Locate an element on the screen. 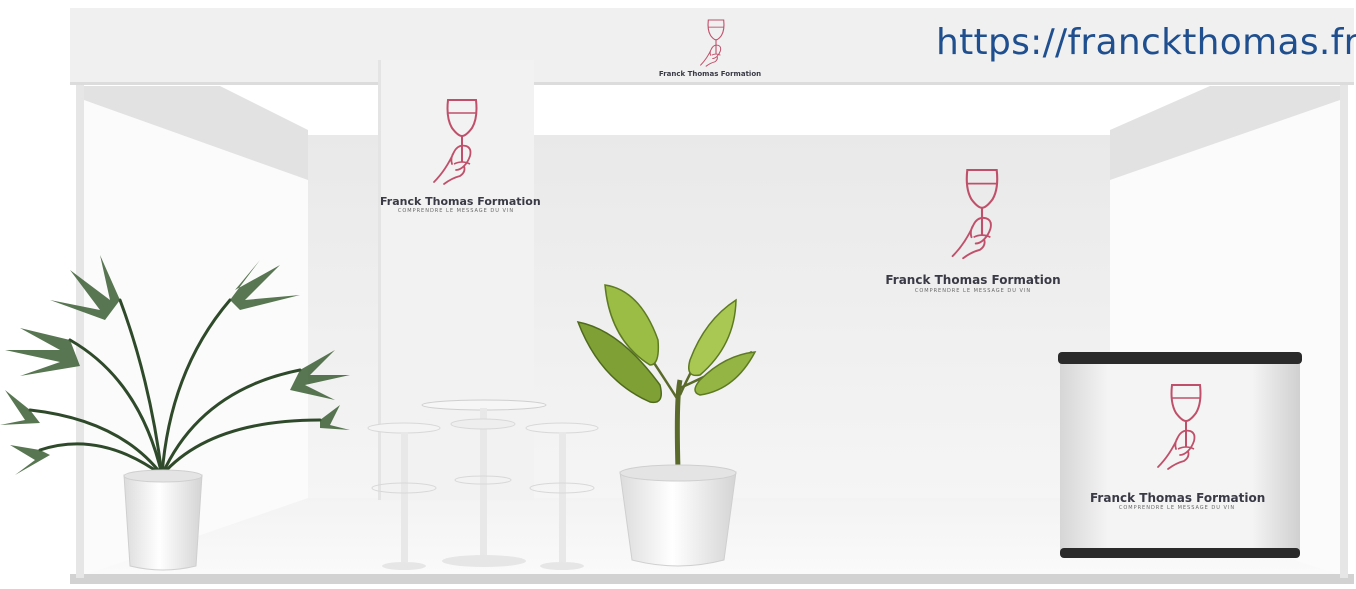  counter-brand-name: Franck Thomas Formation is located at coordinates (1178, 498).